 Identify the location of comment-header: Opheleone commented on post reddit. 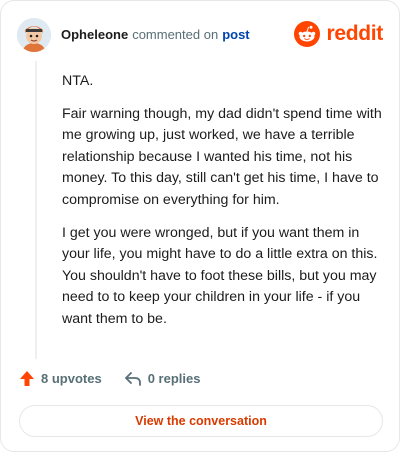
(200, 35).